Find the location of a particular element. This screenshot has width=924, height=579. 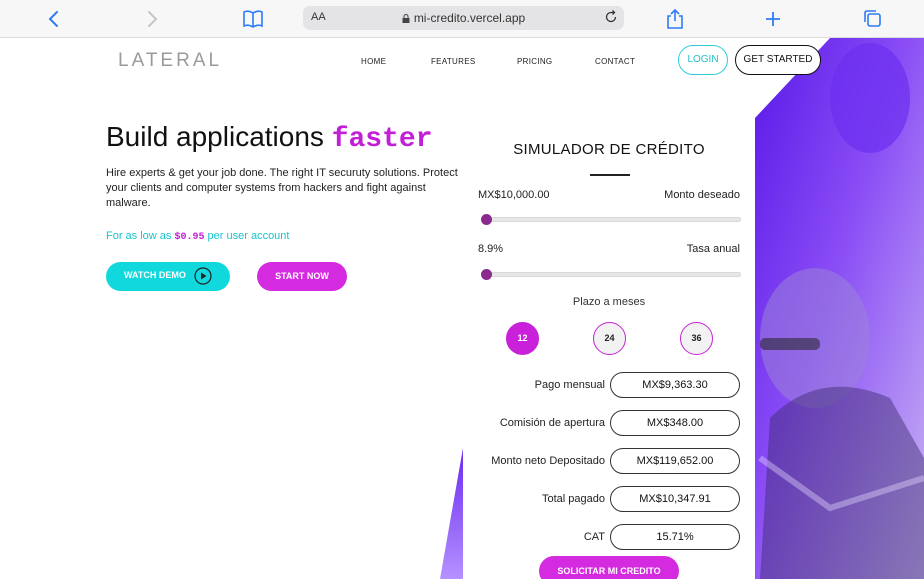

term-option-24: 24 is located at coordinates (609, 338).